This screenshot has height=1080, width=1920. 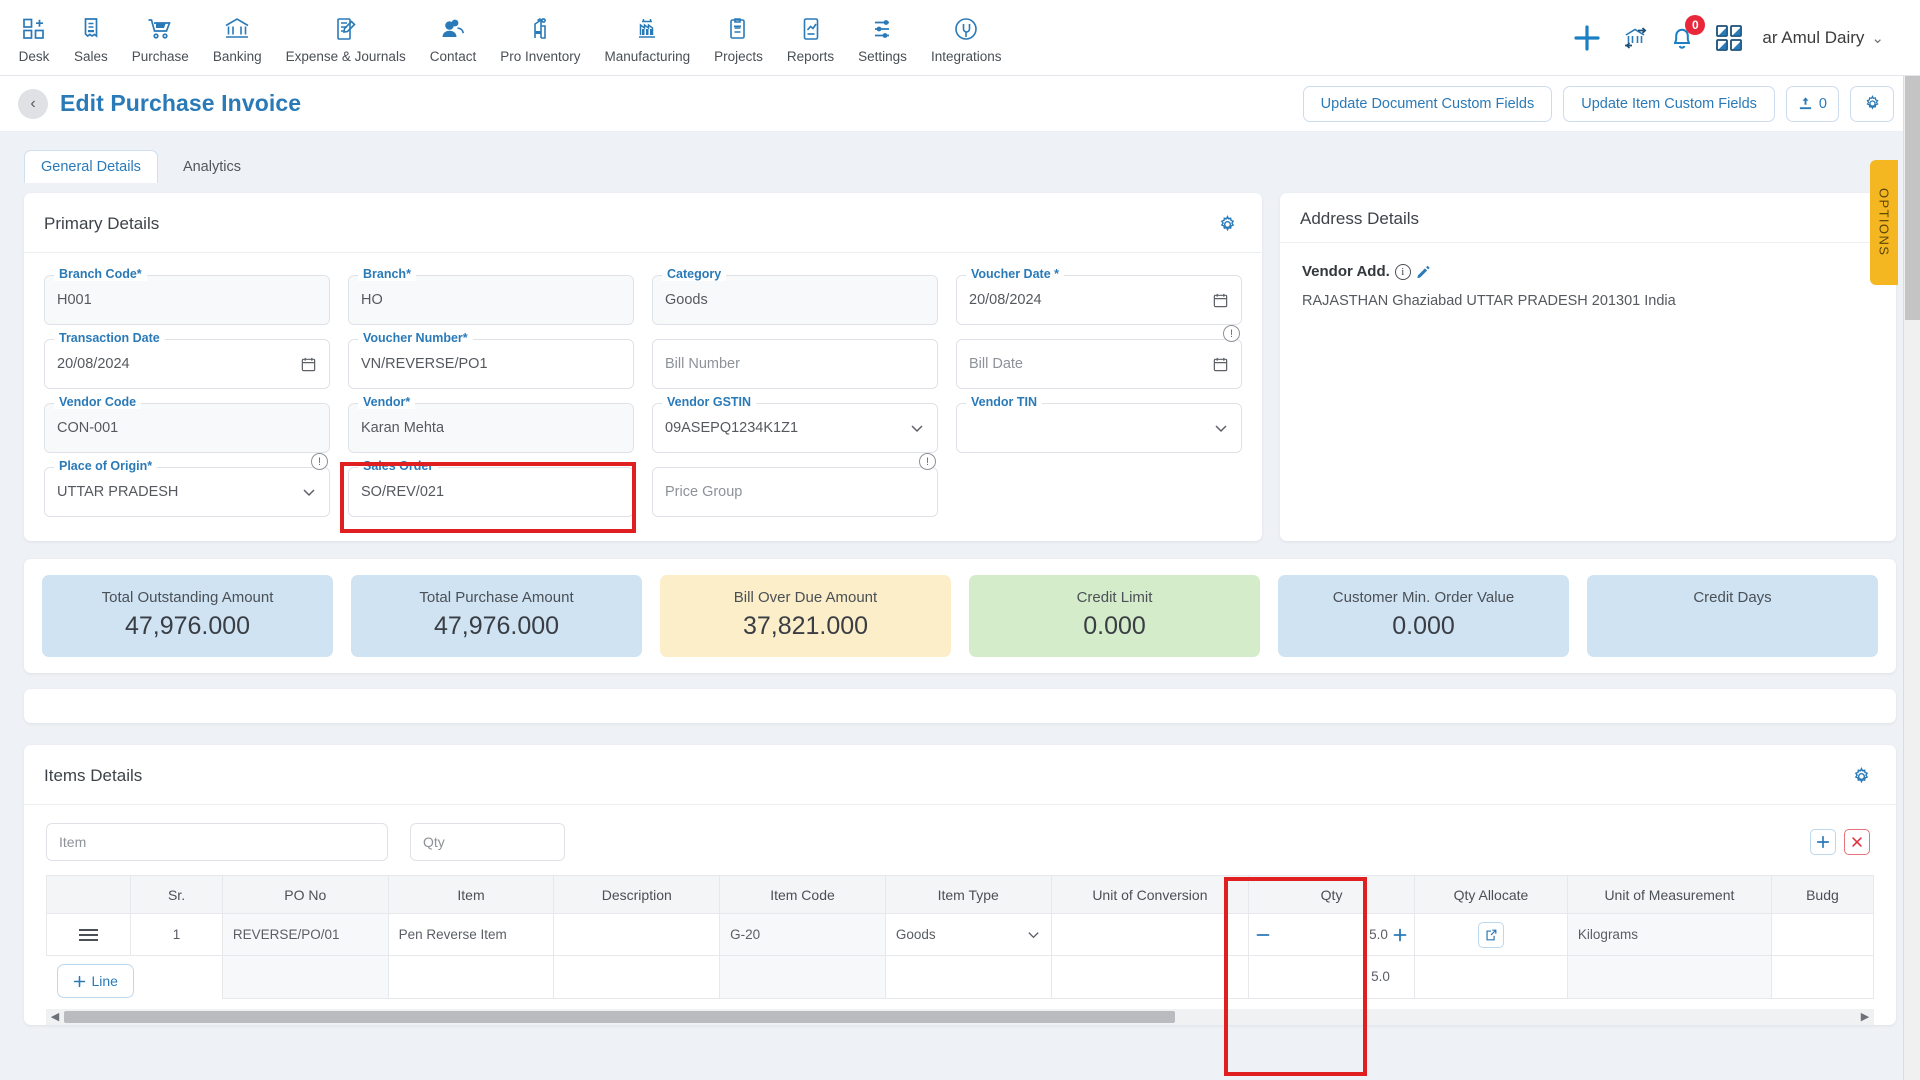 What do you see at coordinates (1687, 33) in the screenshot?
I see `bell-icon: 0` at bounding box center [1687, 33].